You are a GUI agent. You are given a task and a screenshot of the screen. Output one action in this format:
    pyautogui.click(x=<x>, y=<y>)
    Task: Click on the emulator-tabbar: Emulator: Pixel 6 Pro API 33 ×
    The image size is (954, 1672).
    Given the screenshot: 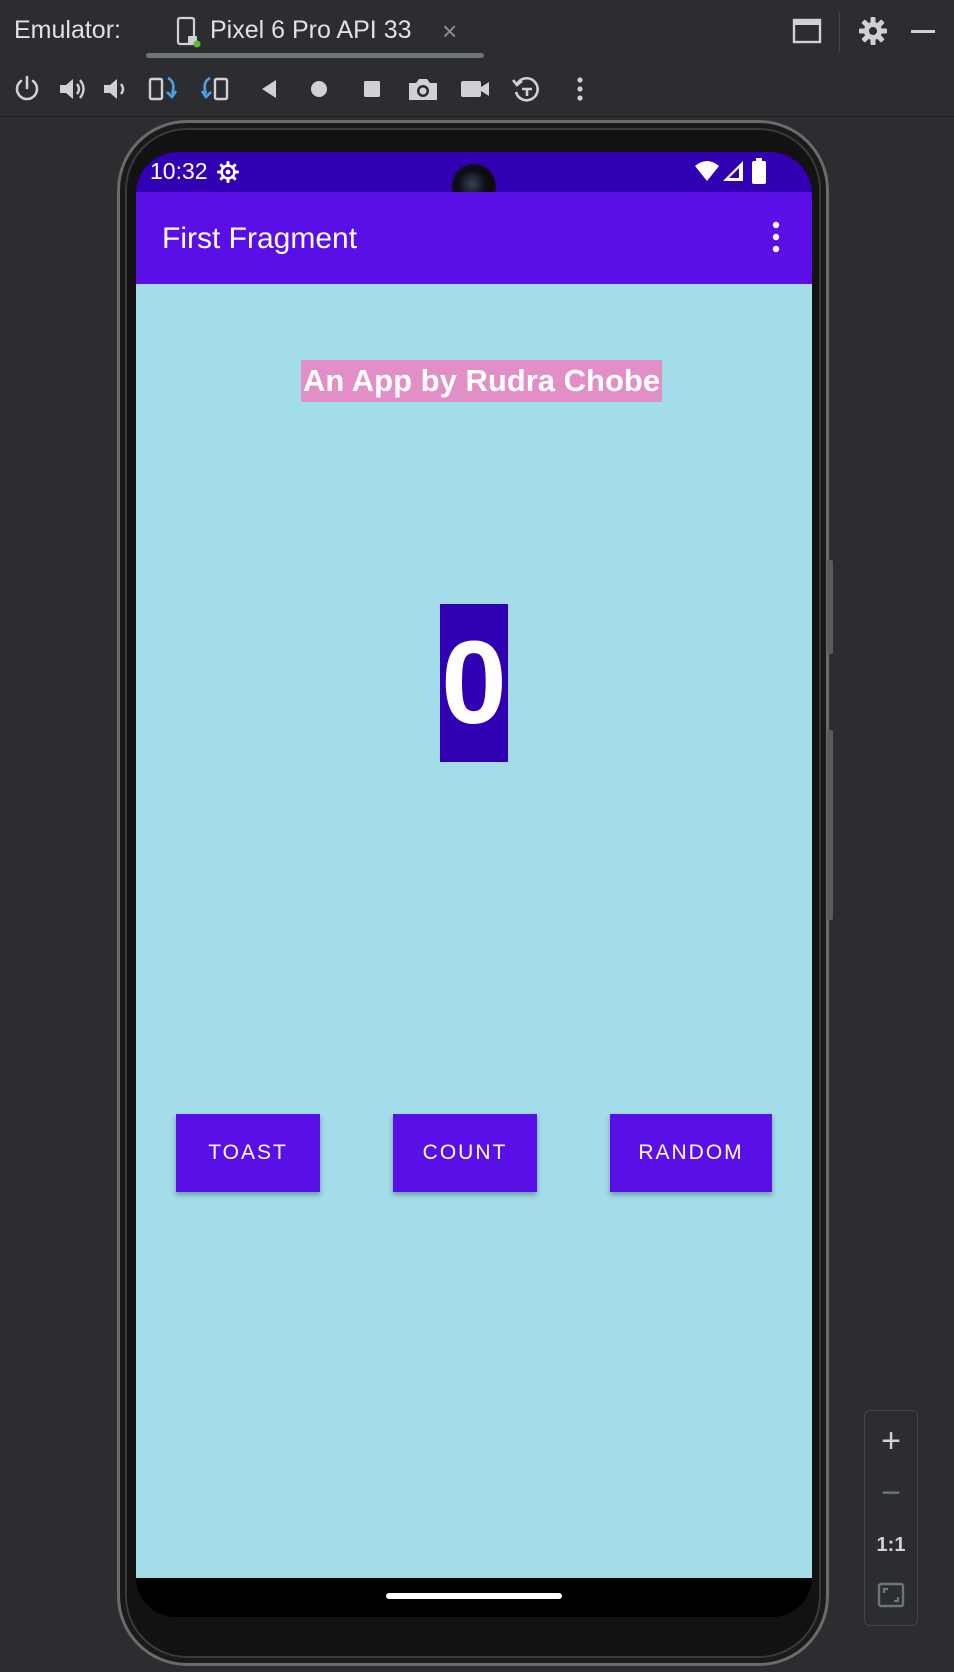 What is the action you would take?
    pyautogui.click(x=477, y=31)
    